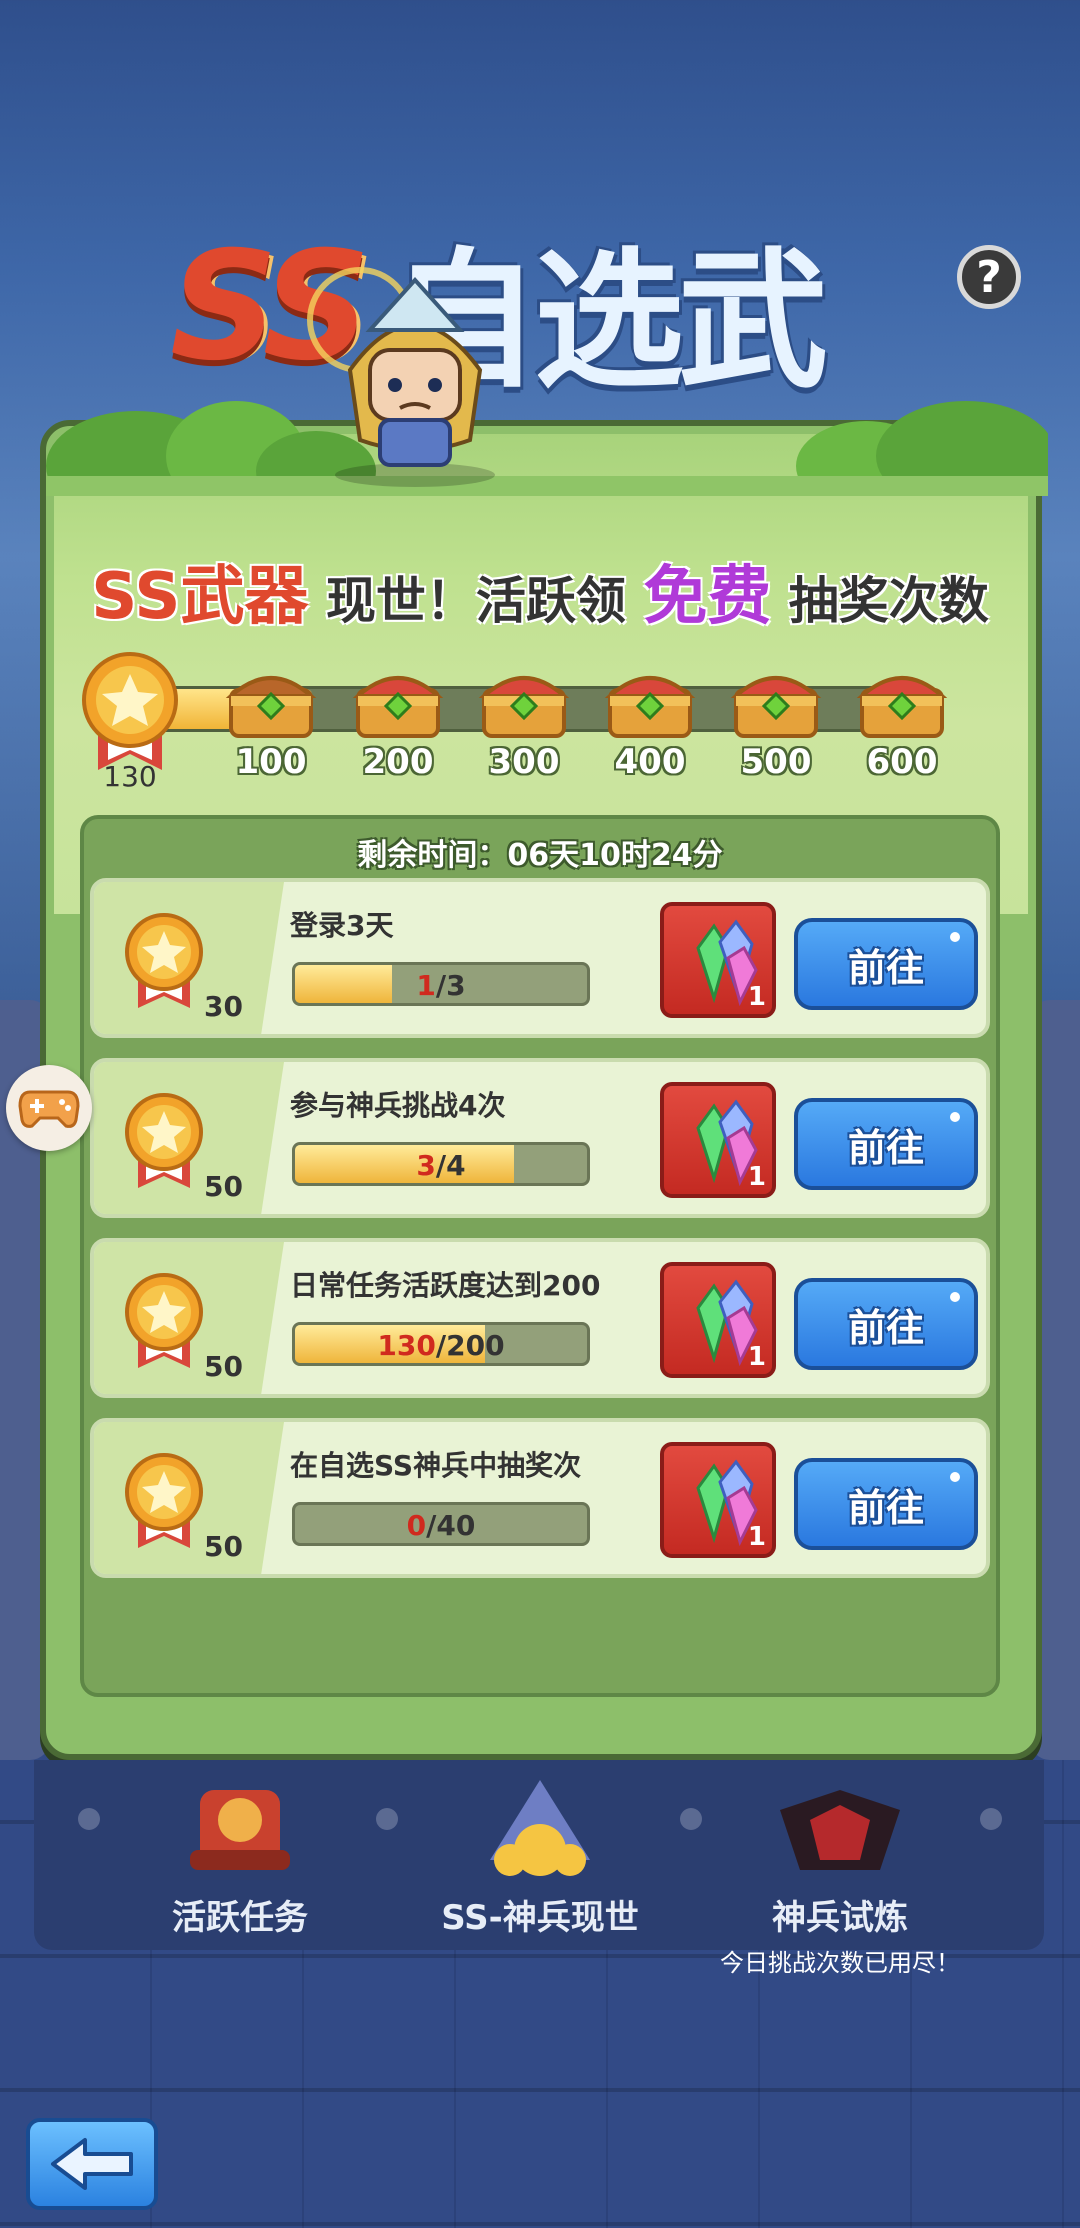 This screenshot has height=2228, width=1080. What do you see at coordinates (426, 1165) in the screenshot?
I see `task-progress-current: 3` at bounding box center [426, 1165].